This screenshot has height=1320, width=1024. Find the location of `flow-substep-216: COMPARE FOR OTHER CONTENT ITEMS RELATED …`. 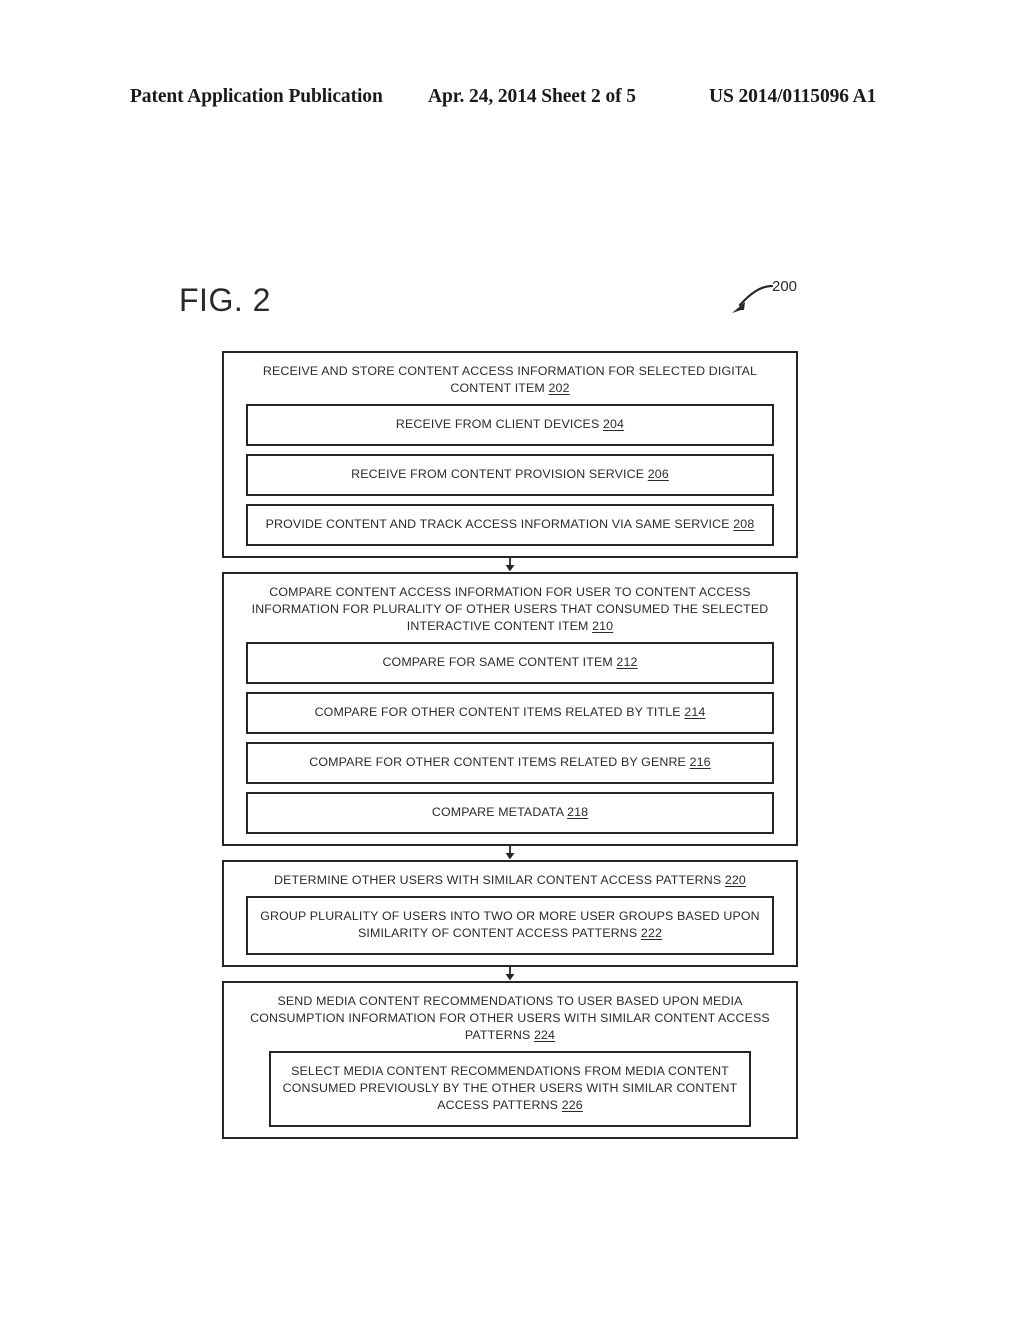

flow-substep-216: COMPARE FOR OTHER CONTENT ITEMS RELATED … is located at coordinates (510, 763).